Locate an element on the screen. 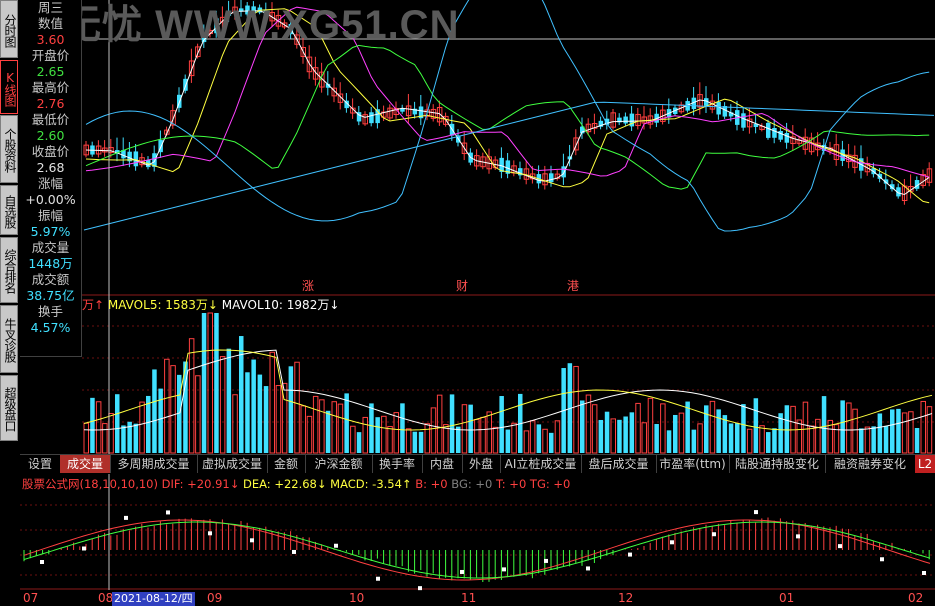 The width and height of the screenshot is (935, 606). left-tab-3: 自选股 is located at coordinates (9, 210).